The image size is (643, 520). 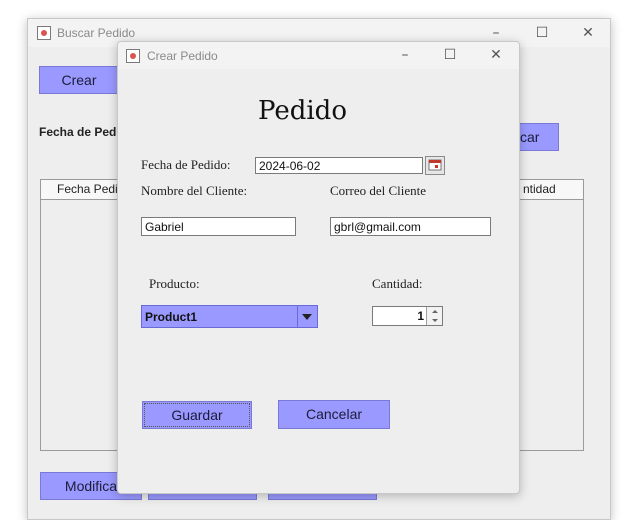 I want to click on nombre-cliente-input: Gabriel, so click(x=218, y=226).